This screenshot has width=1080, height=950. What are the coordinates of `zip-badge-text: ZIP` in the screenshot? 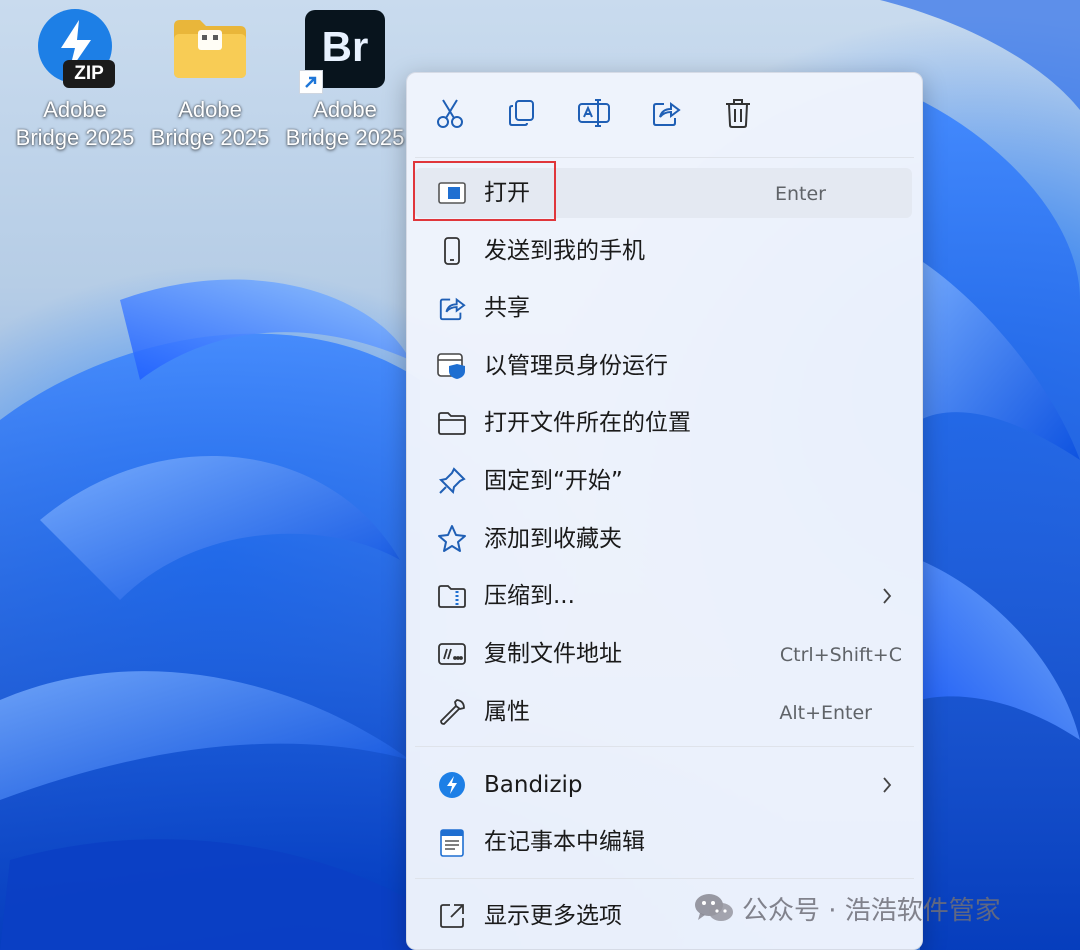 It's located at (89, 73).